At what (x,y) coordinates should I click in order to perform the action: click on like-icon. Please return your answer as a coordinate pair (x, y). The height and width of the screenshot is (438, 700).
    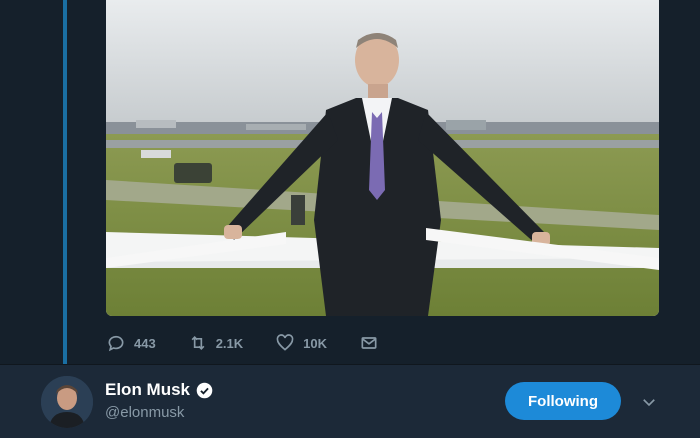
    Looking at the image, I should click on (285, 342).